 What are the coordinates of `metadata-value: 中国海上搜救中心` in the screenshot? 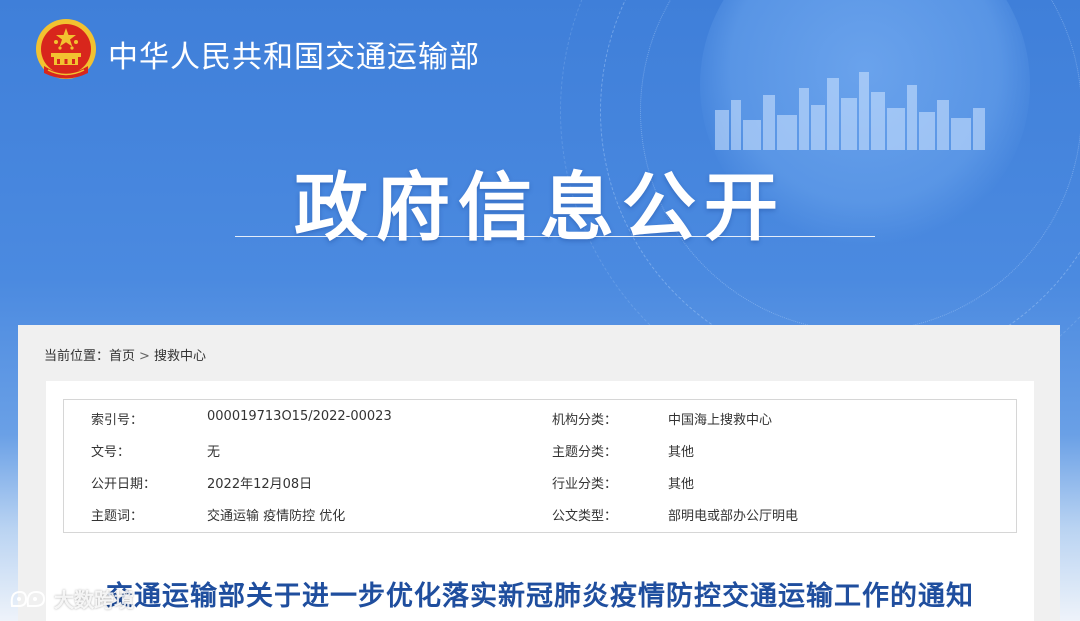 It's located at (720, 420).